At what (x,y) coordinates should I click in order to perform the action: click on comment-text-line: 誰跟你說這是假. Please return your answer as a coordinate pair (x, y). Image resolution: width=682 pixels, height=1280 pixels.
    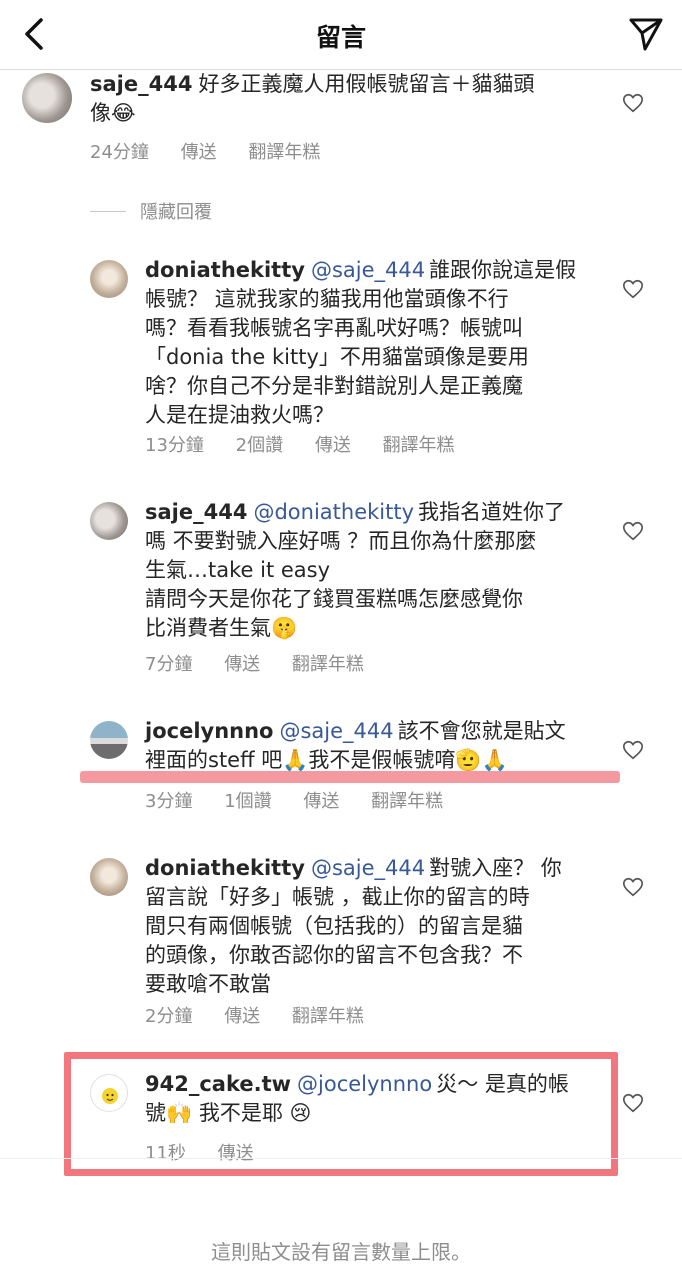
    Looking at the image, I should click on (503, 270).